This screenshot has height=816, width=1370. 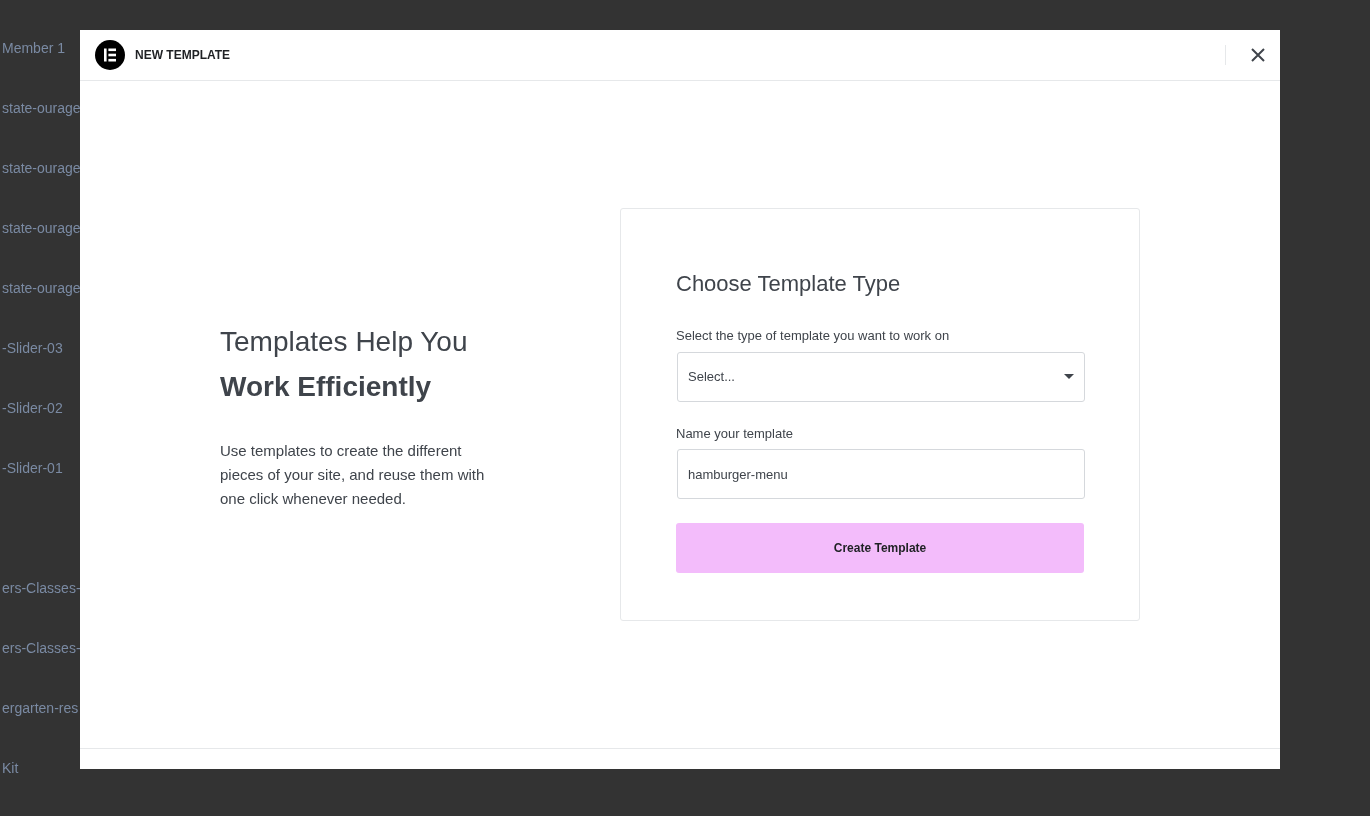 What do you see at coordinates (344, 341) in the screenshot?
I see `intro-heading: Templates Help You` at bounding box center [344, 341].